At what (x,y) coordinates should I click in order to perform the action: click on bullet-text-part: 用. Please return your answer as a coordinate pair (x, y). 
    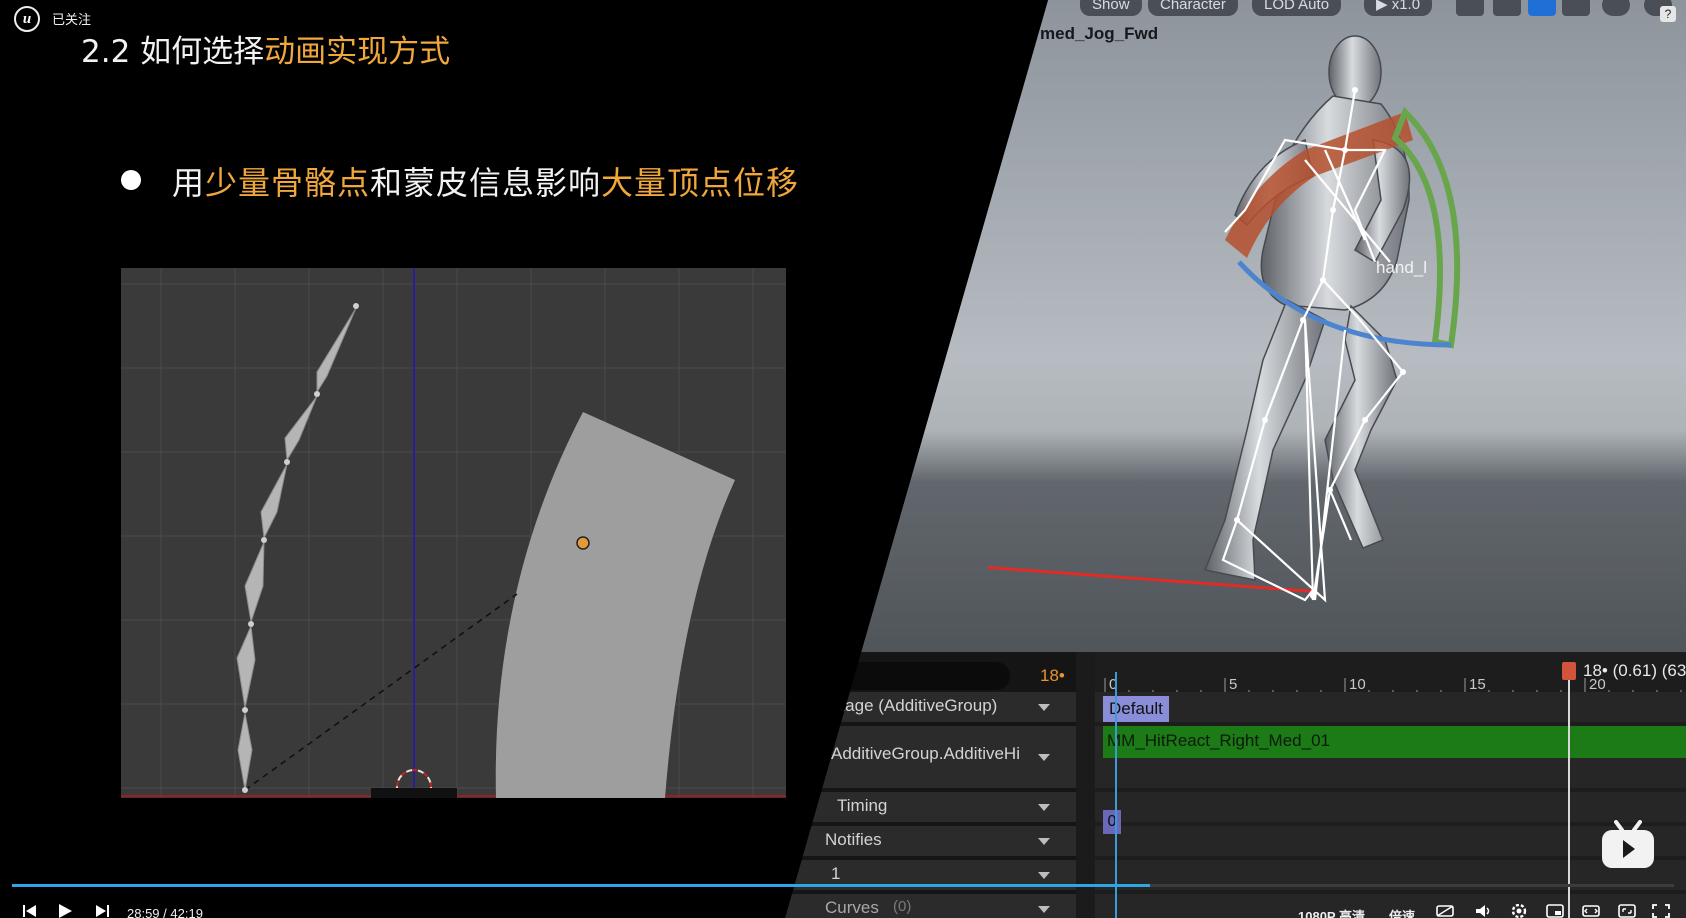
    Looking at the image, I should click on (189, 183).